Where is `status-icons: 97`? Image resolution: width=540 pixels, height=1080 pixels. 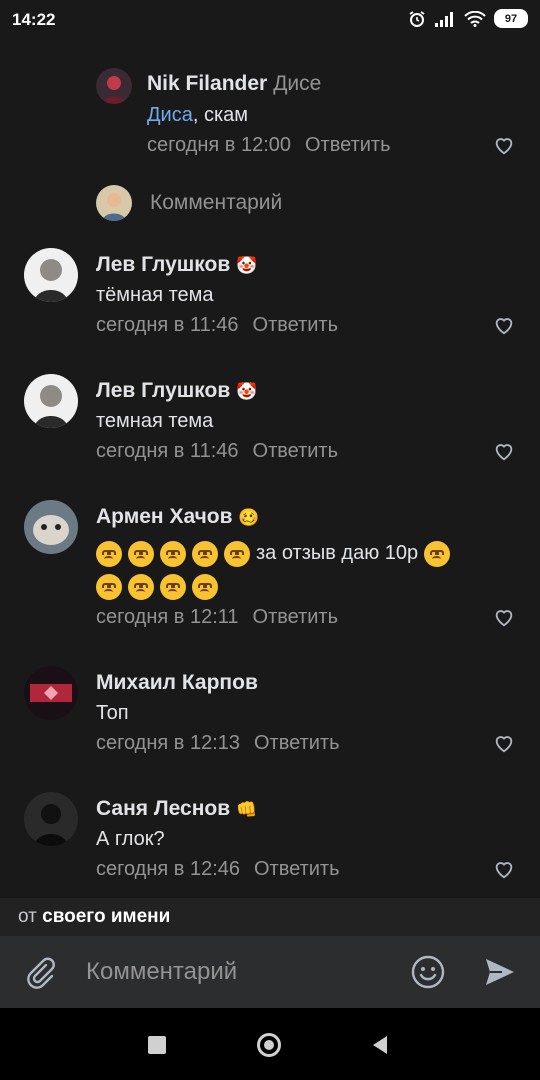
status-icons: 97 is located at coordinates (468, 18).